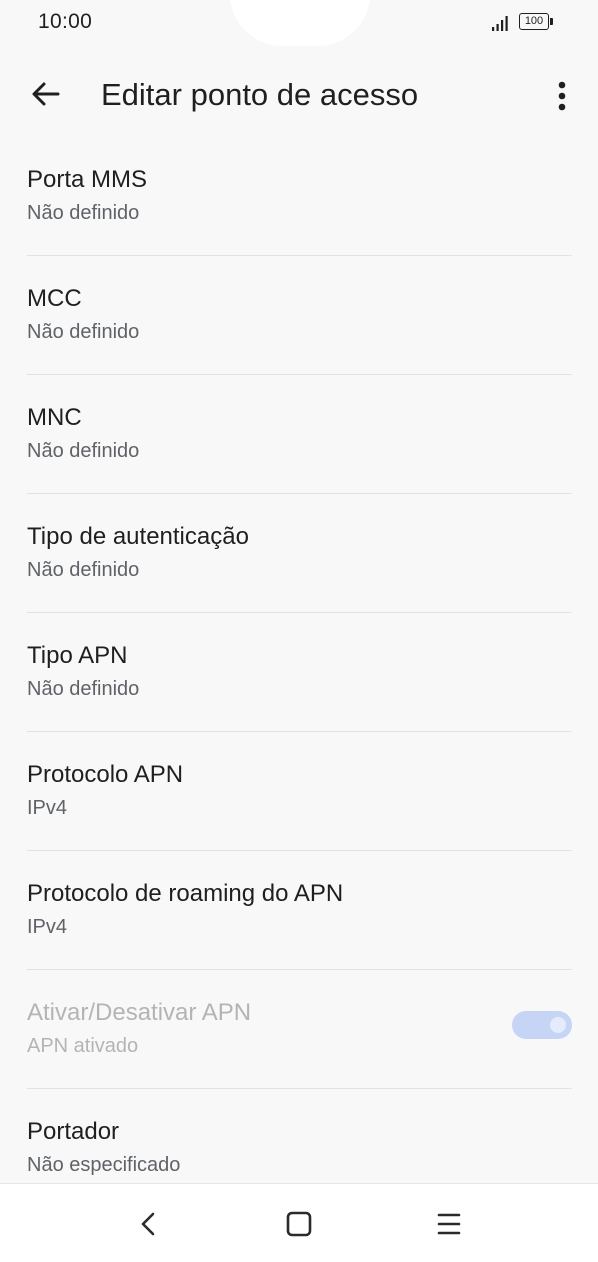  I want to click on page-title: Editar ponto de acesso, so click(260, 94).